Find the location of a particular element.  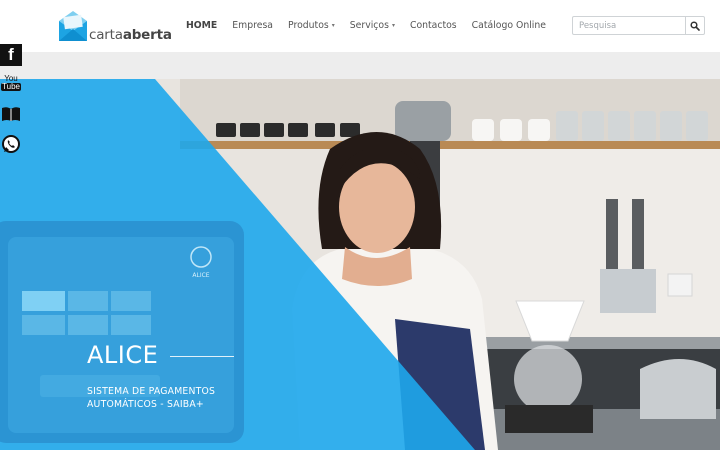

facebook-icon: f is located at coordinates (11, 54).